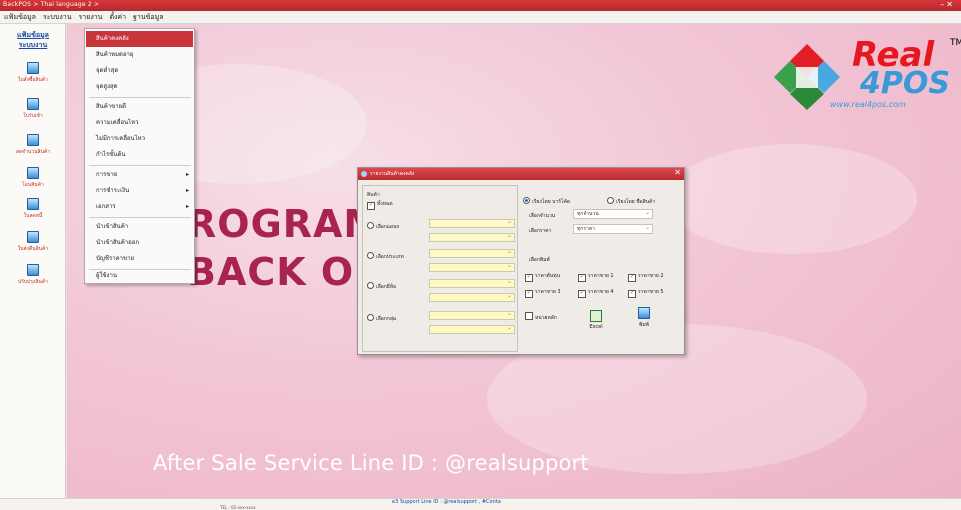  Describe the element at coordinates (539, 260) in the screenshot. I see `print-options-label: เลือกพิมพ์` at that location.